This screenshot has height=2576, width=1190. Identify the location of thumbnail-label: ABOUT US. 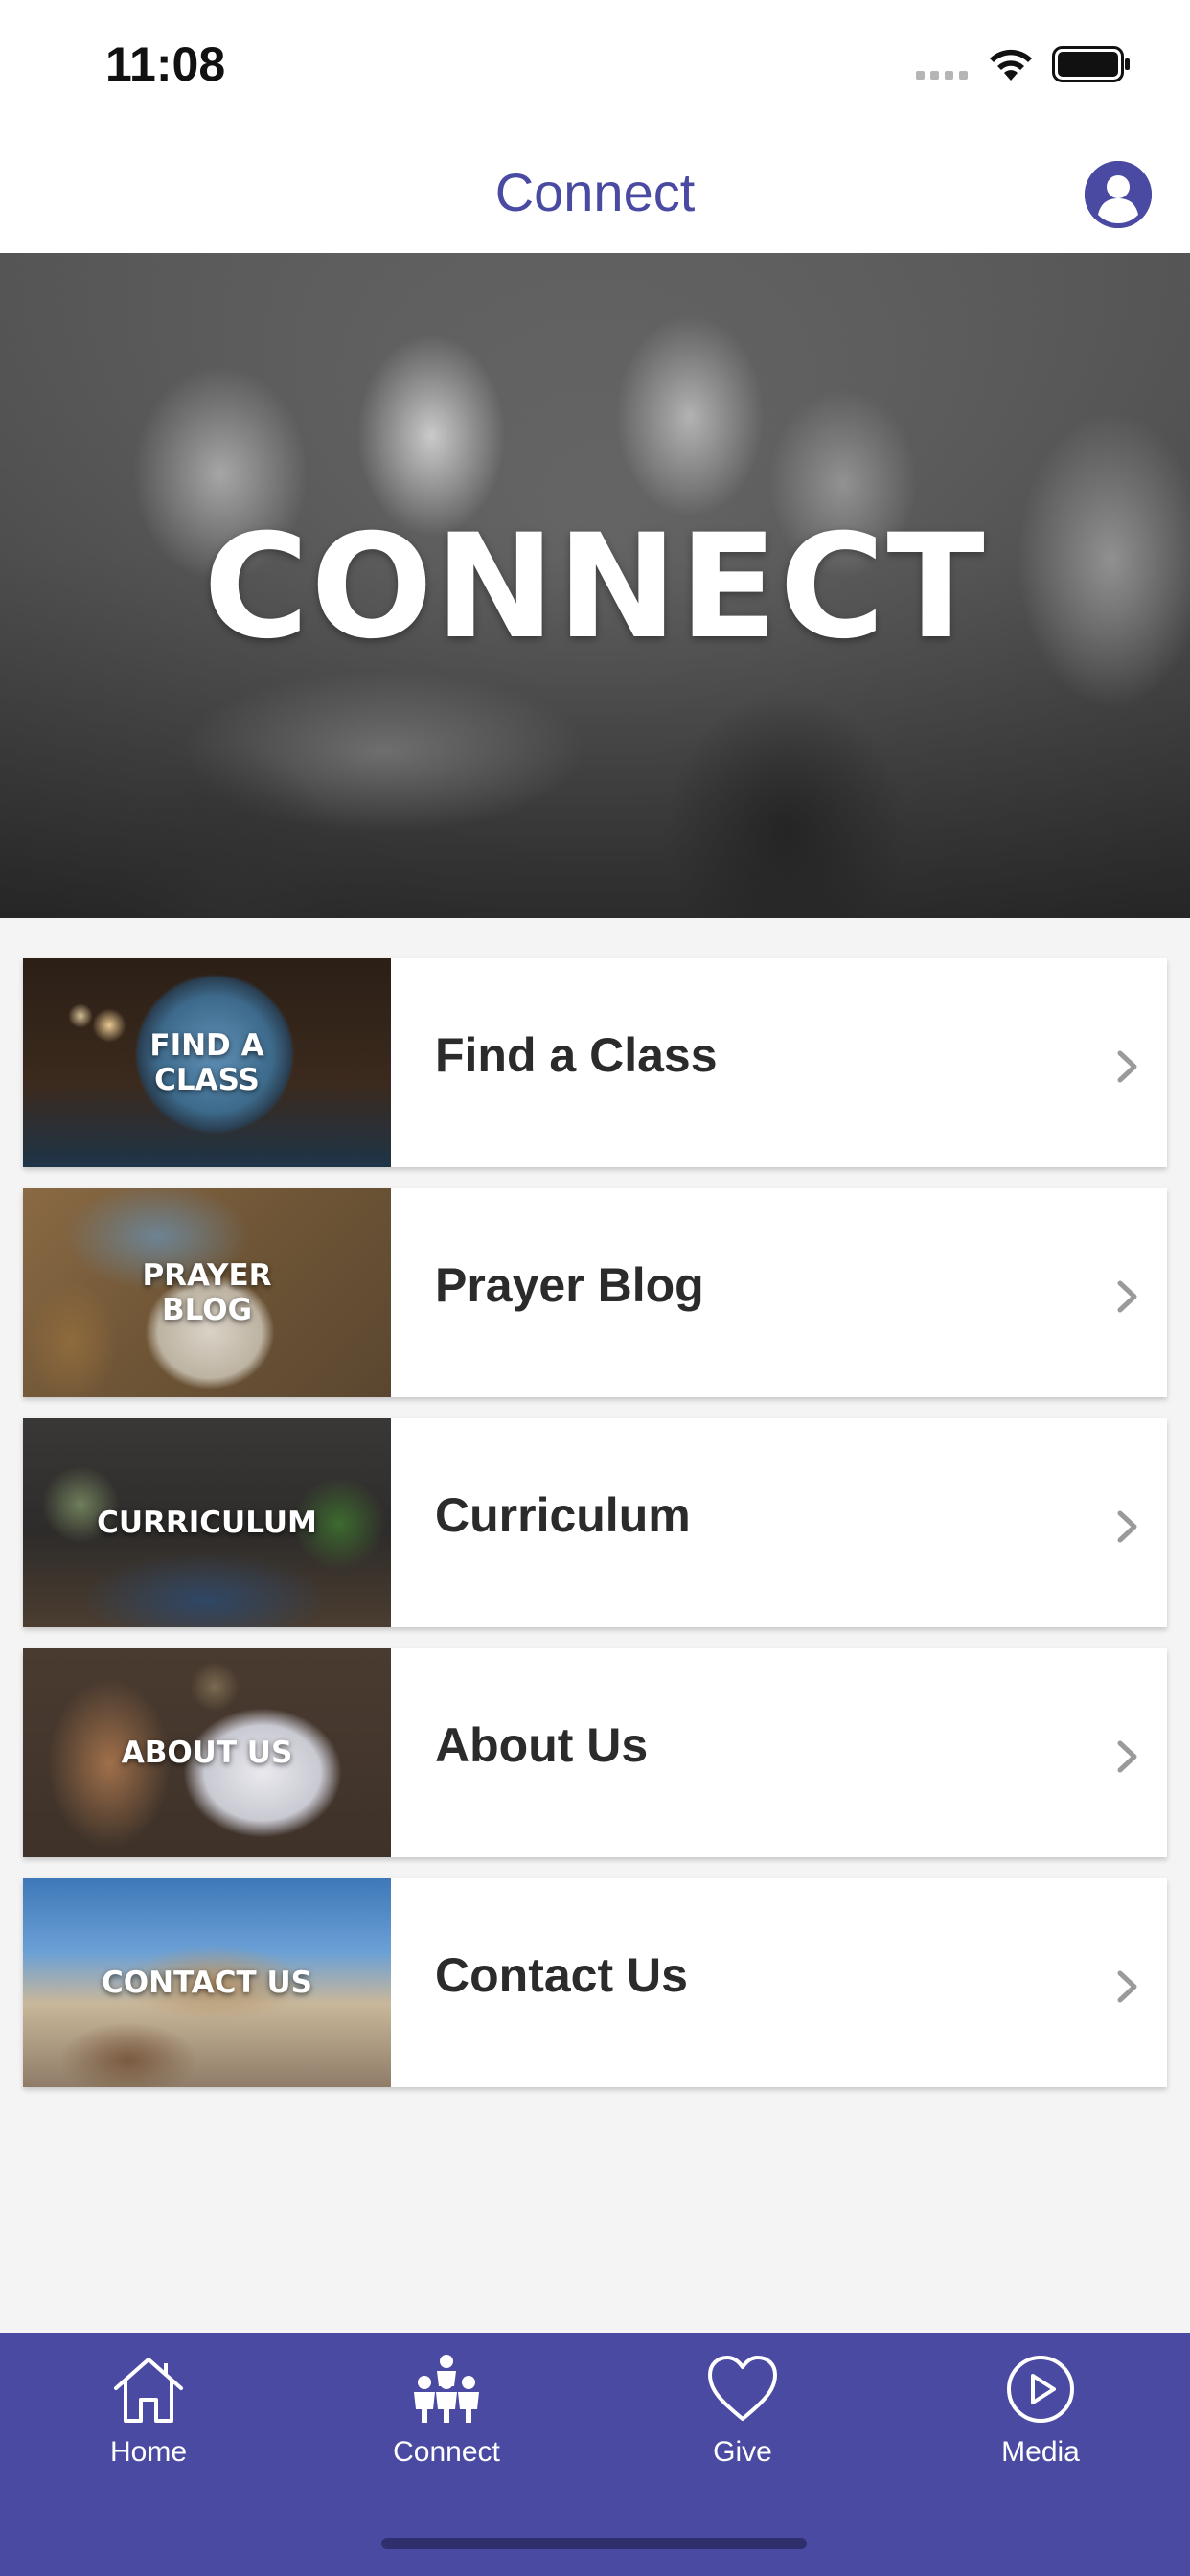
(207, 1753).